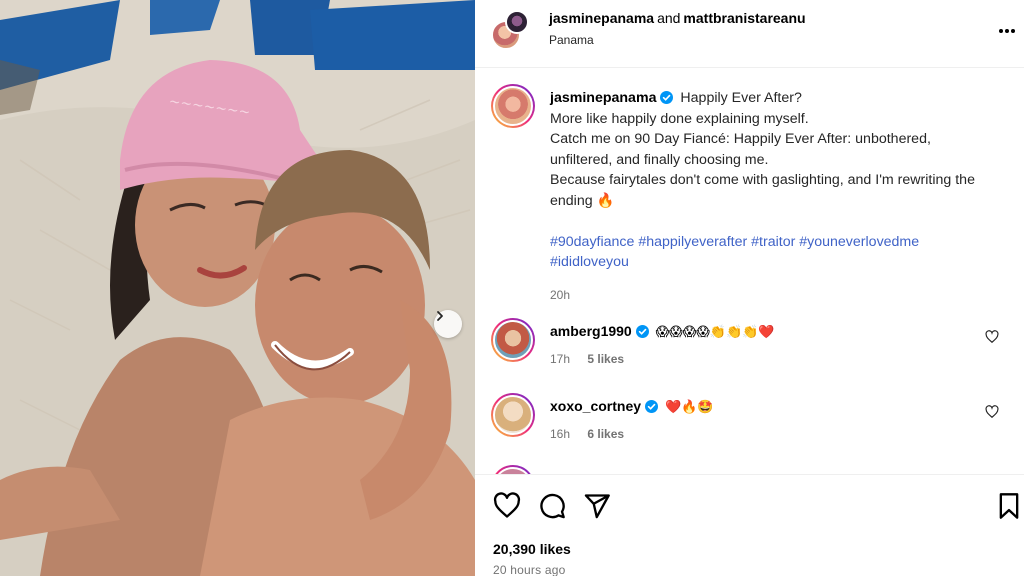 The image size is (1024, 576). What do you see at coordinates (689, 407) in the screenshot?
I see `comment-text: ❤️🔥🤩` at bounding box center [689, 407].